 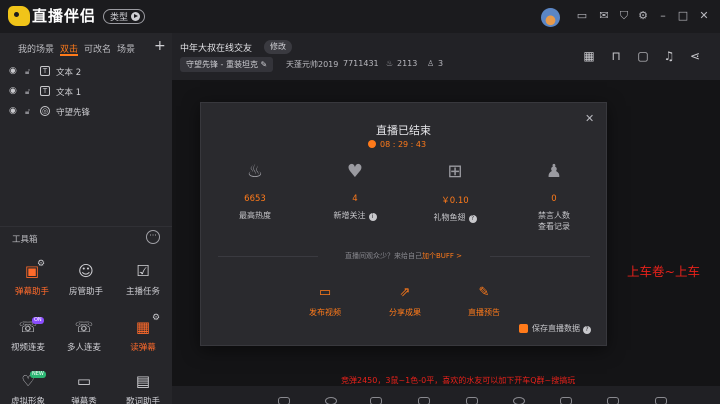 What do you see at coordinates (446, 395) in the screenshot?
I see `bottom-toolbar` at bounding box center [446, 395].